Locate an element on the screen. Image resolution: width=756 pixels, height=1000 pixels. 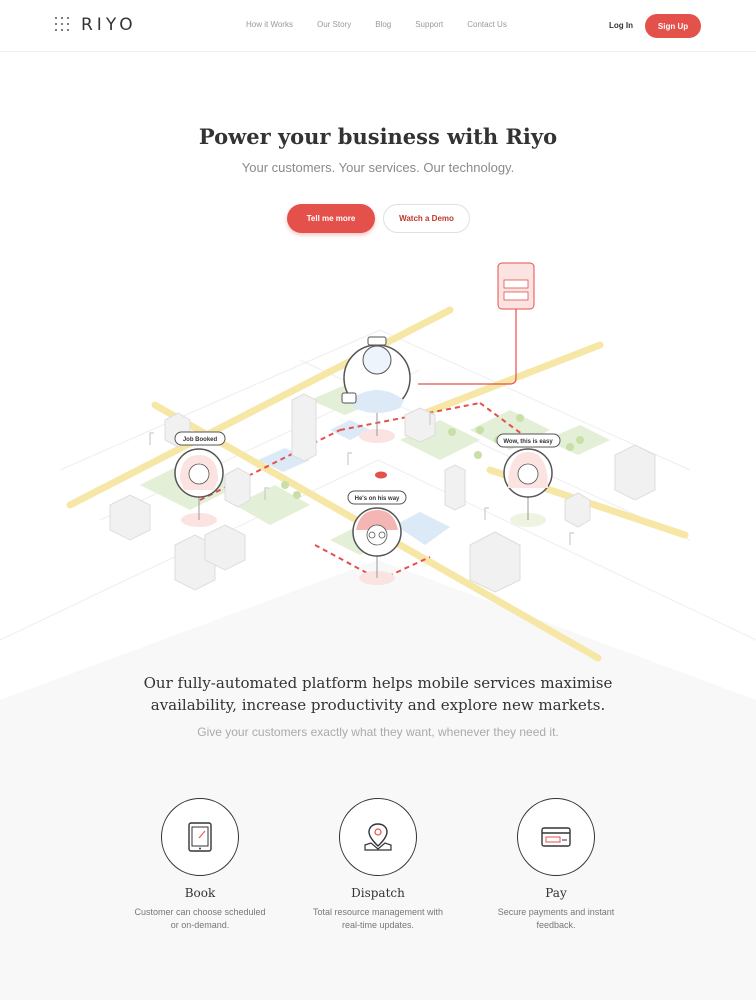
signup-button: Sign Up is located at coordinates (673, 26).